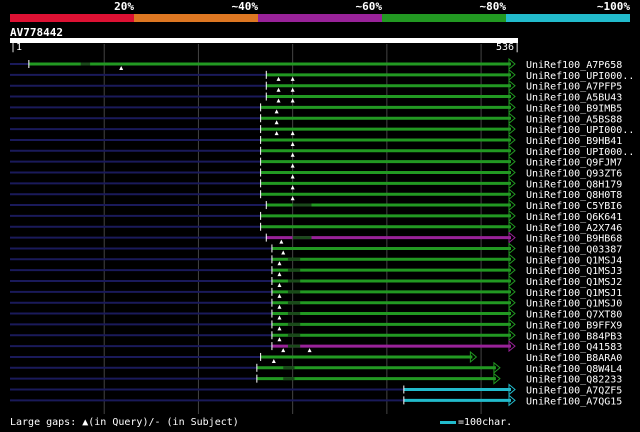  Describe the element at coordinates (574, 271) in the screenshot. I see `hit-label: UniRef100_Q1MSJ3` at that location.